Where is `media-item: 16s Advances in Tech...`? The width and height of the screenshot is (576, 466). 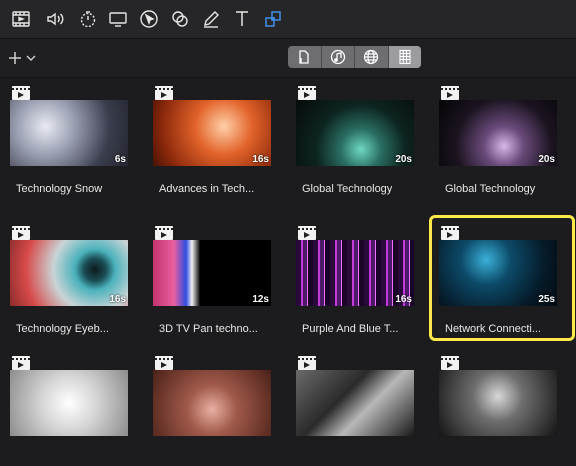
media-item: 16s Advances in Tech... is located at coordinates (224, 137).